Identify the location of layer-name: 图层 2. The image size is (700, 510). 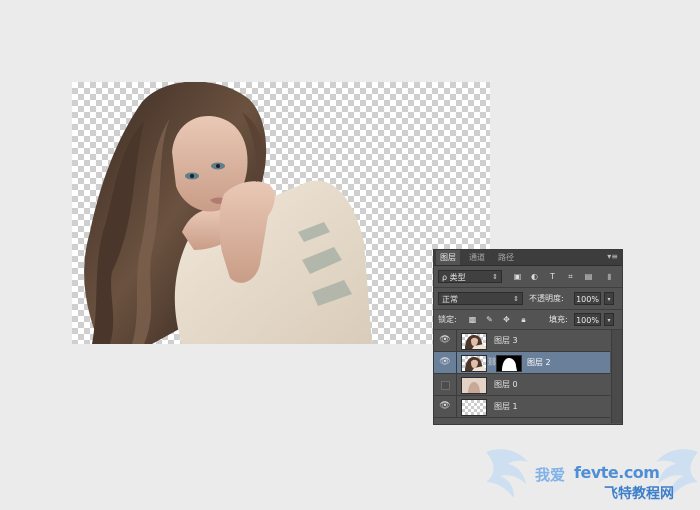
(539, 362).